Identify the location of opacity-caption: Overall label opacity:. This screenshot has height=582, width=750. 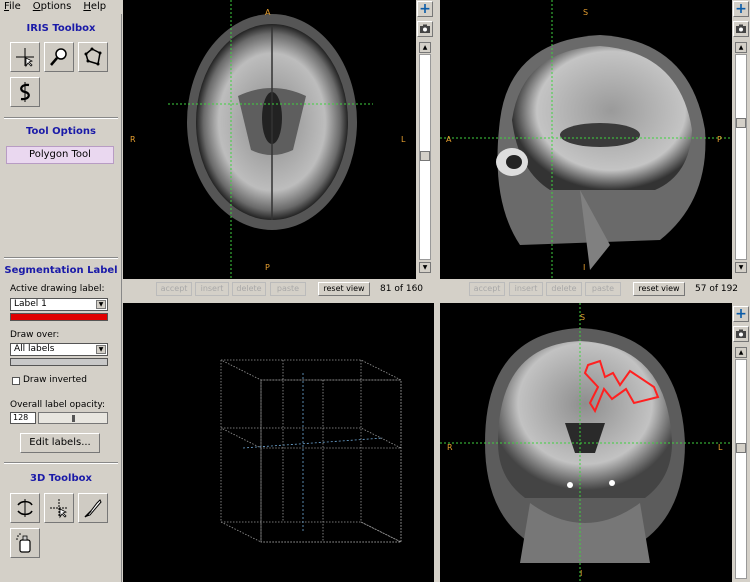
(58, 405).